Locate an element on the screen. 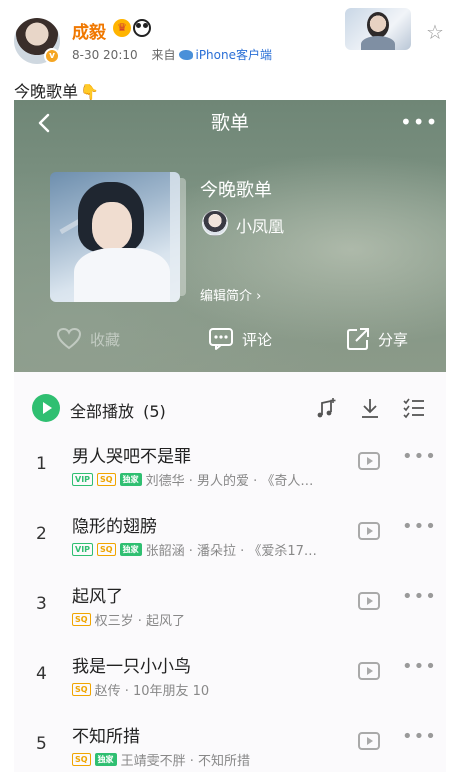  post-source-prefix: 来自 is located at coordinates (163, 55).